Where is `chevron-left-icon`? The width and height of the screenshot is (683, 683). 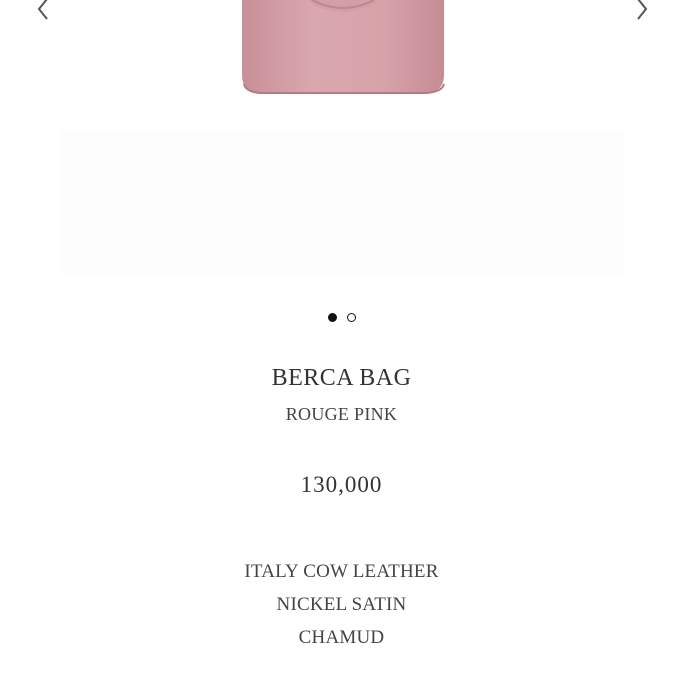
chevron-left-icon is located at coordinates (42, 10).